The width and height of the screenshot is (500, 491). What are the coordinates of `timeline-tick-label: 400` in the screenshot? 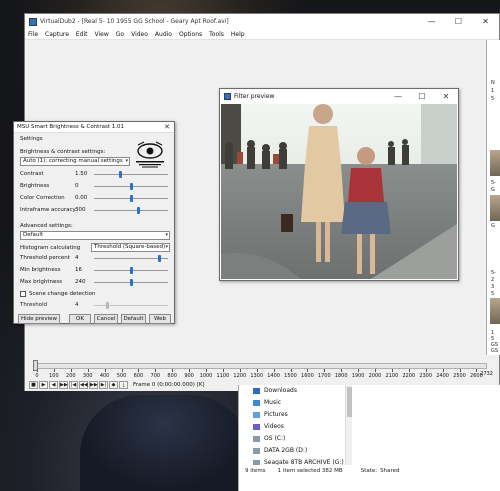 It's located at (104, 376).